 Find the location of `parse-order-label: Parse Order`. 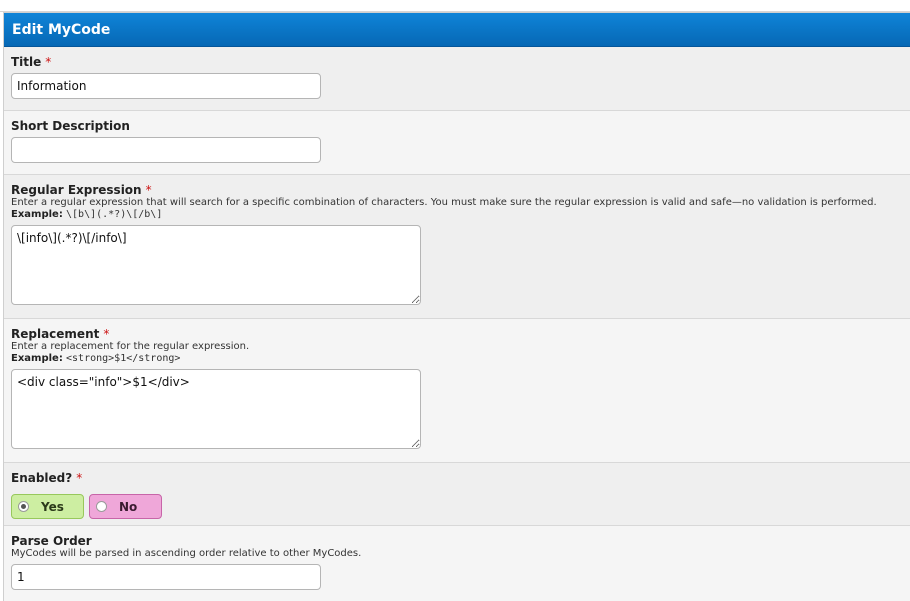

parse-order-label: Parse Order is located at coordinates (51, 541).